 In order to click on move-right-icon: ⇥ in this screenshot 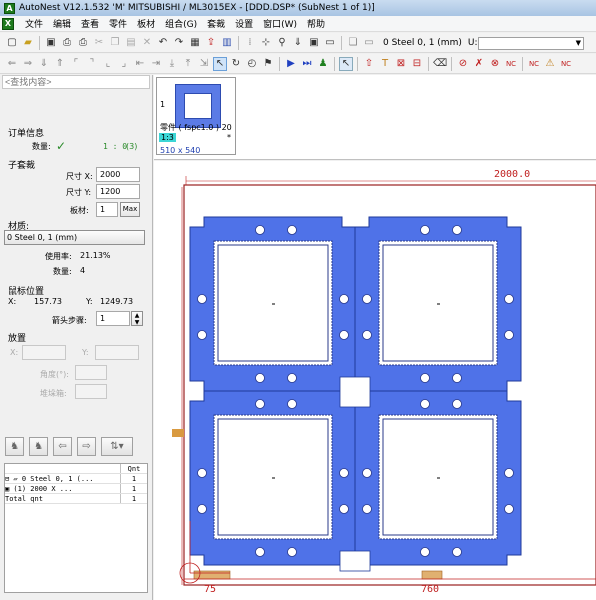, I will do `click(156, 64)`.